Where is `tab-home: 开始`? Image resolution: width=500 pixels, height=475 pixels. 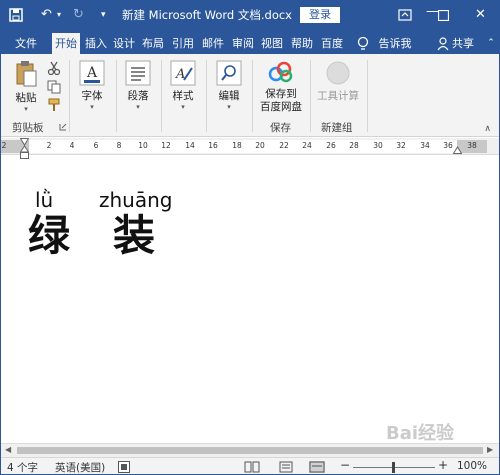 tab-home: 开始 is located at coordinates (66, 43).